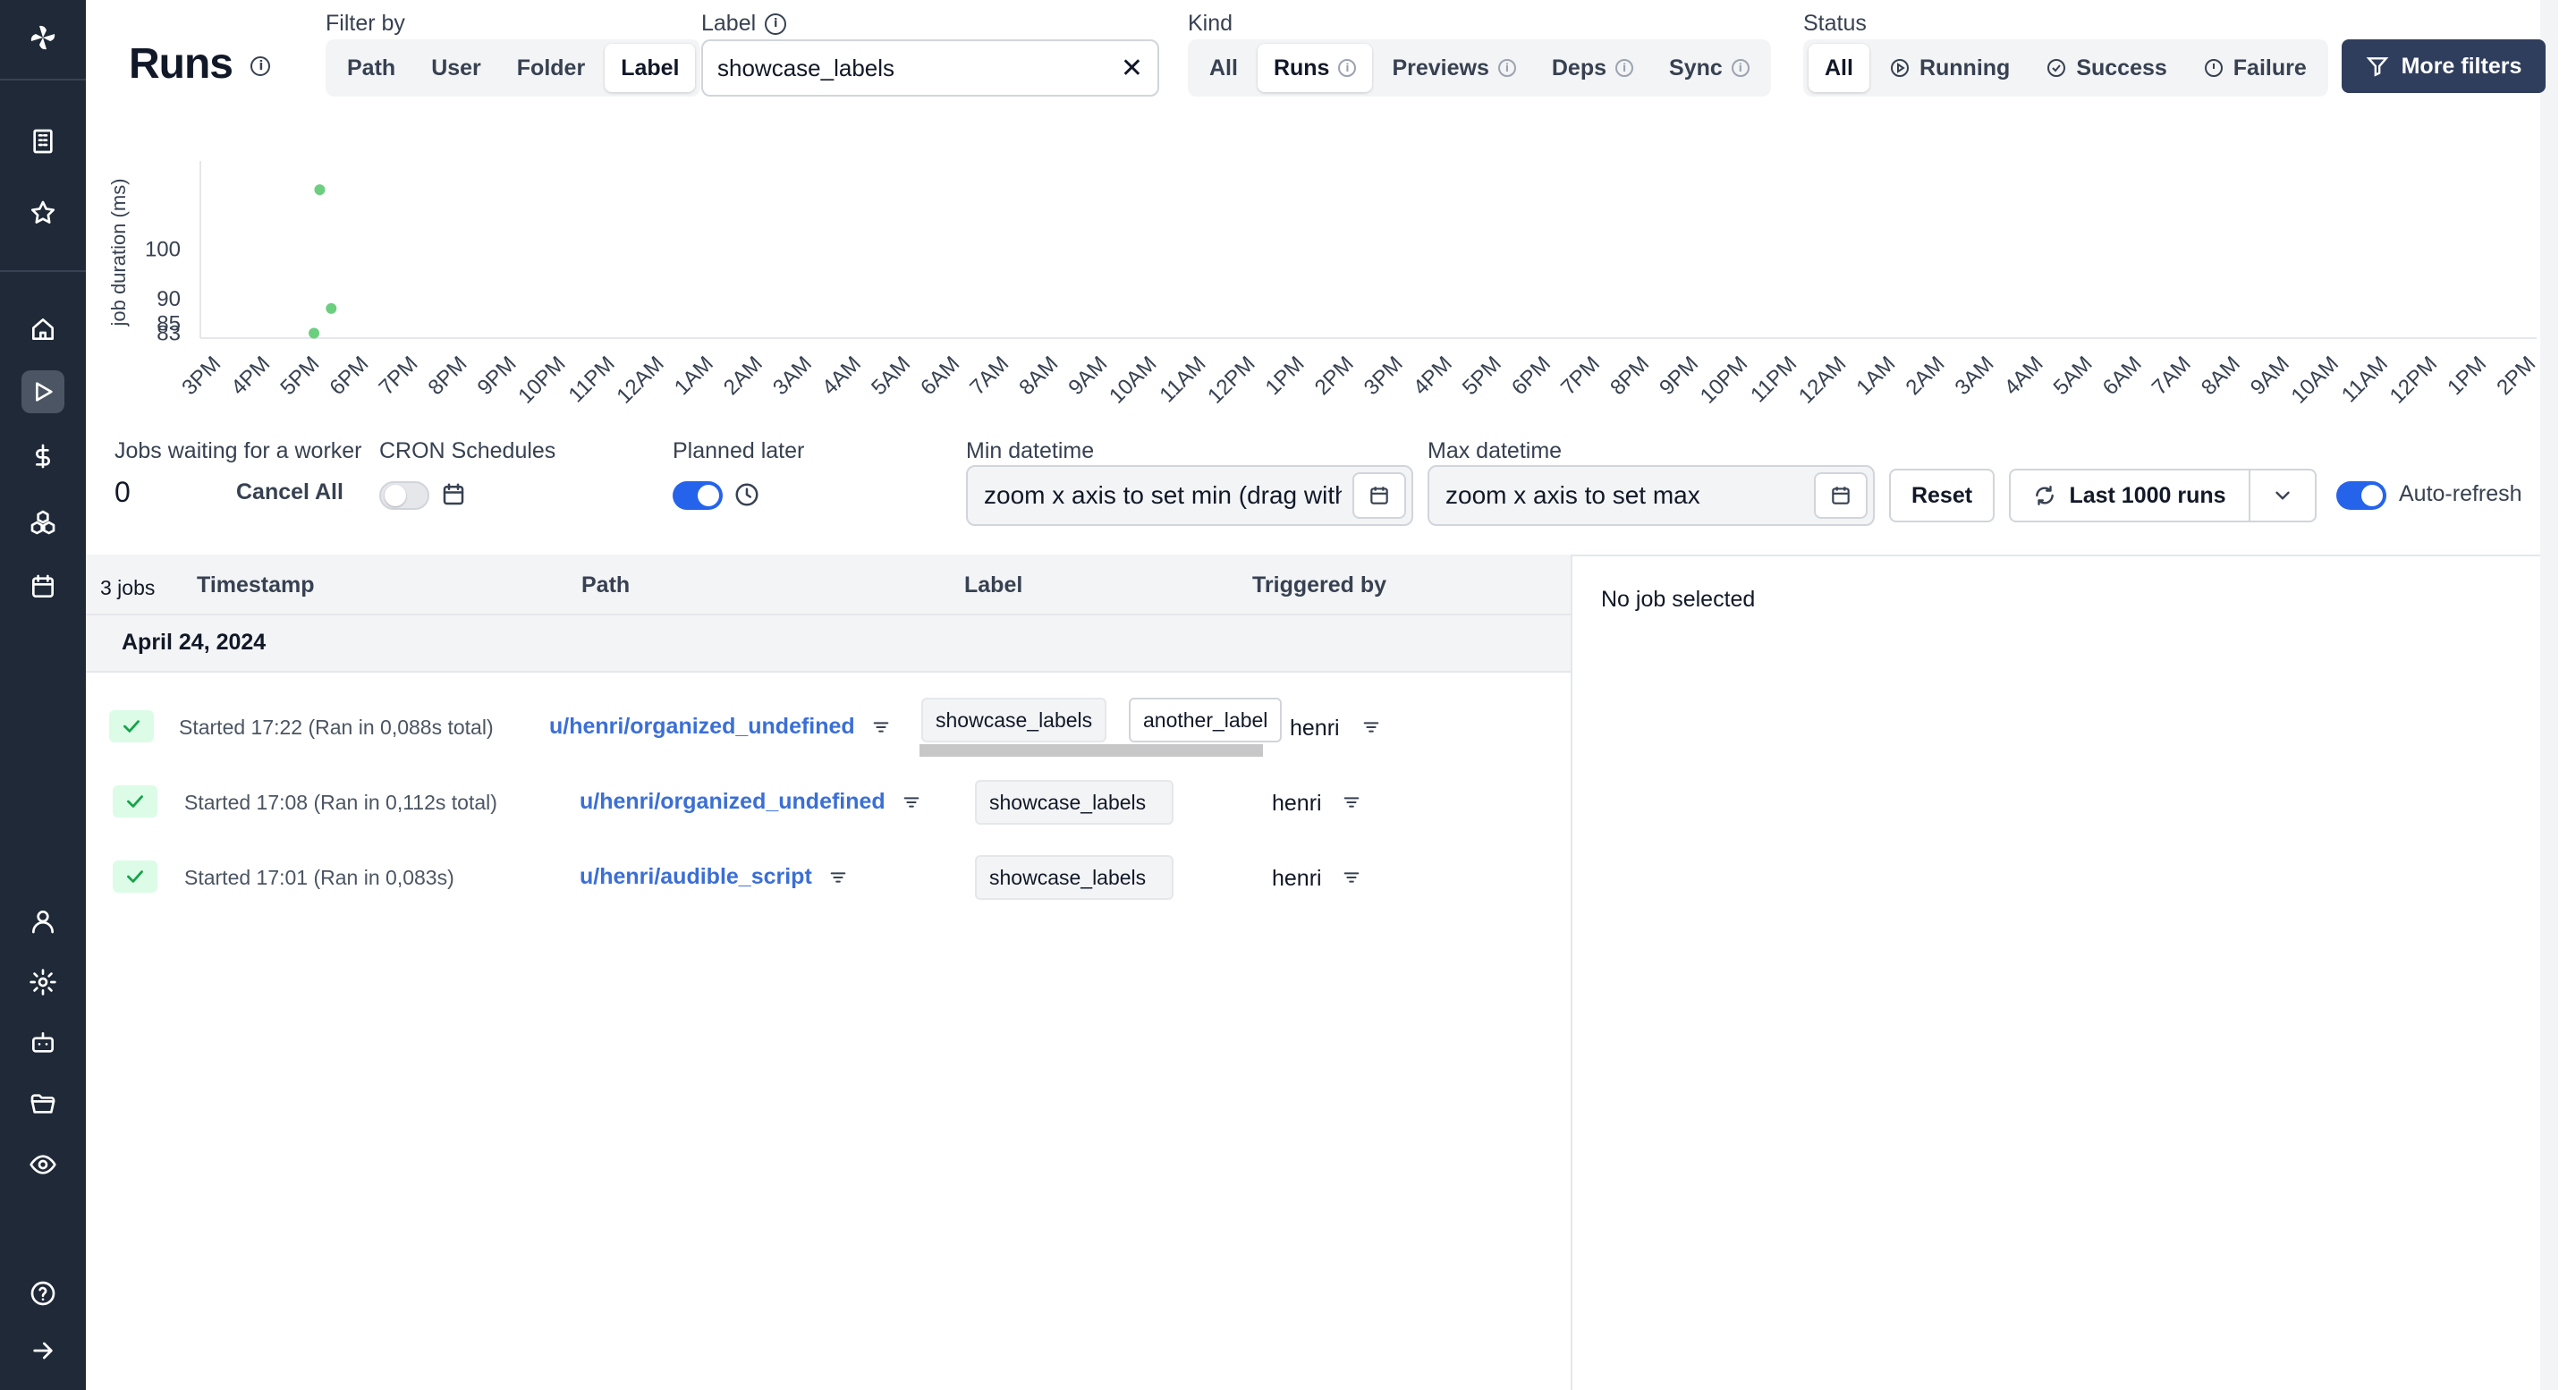  Describe the element at coordinates (1709, 68) in the screenshot. I see `kind-sync: Sync i` at that location.